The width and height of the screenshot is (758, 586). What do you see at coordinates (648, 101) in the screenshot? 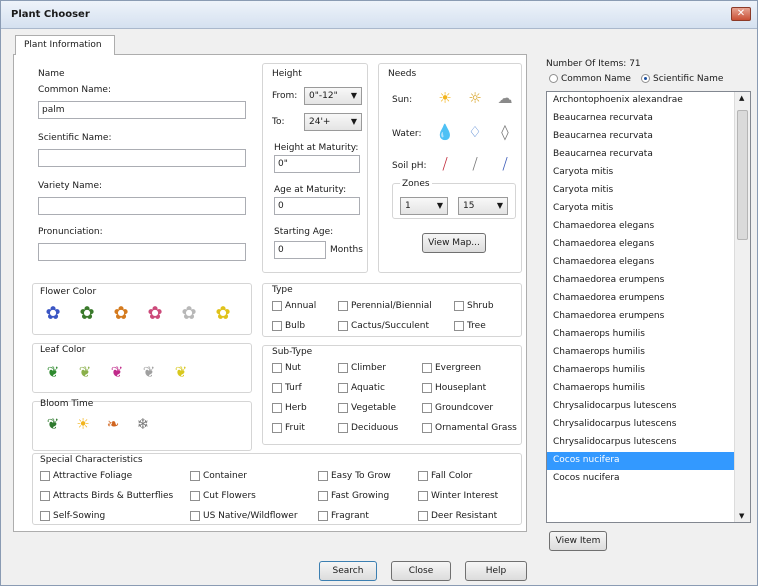
I see `plant-list-item: Archontophoenix alexandrae` at bounding box center [648, 101].